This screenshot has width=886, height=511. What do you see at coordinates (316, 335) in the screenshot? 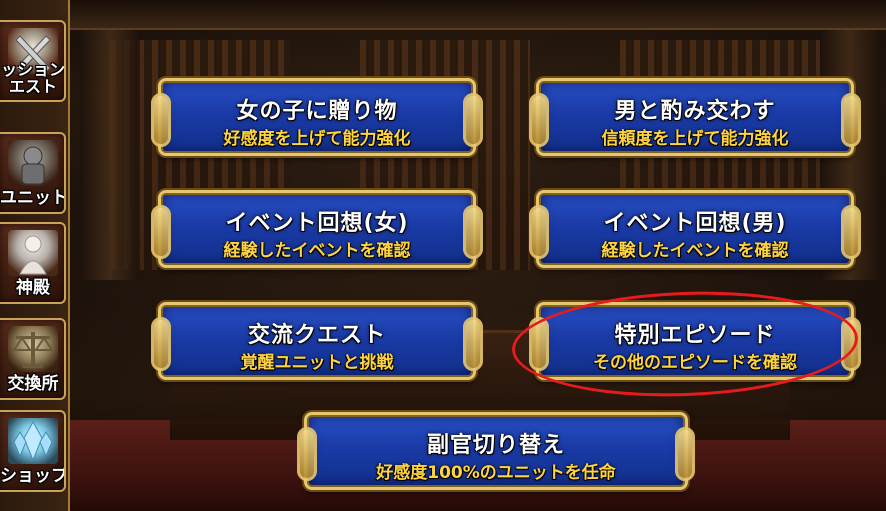
I see `button-title: 交流クエスト` at bounding box center [316, 335].